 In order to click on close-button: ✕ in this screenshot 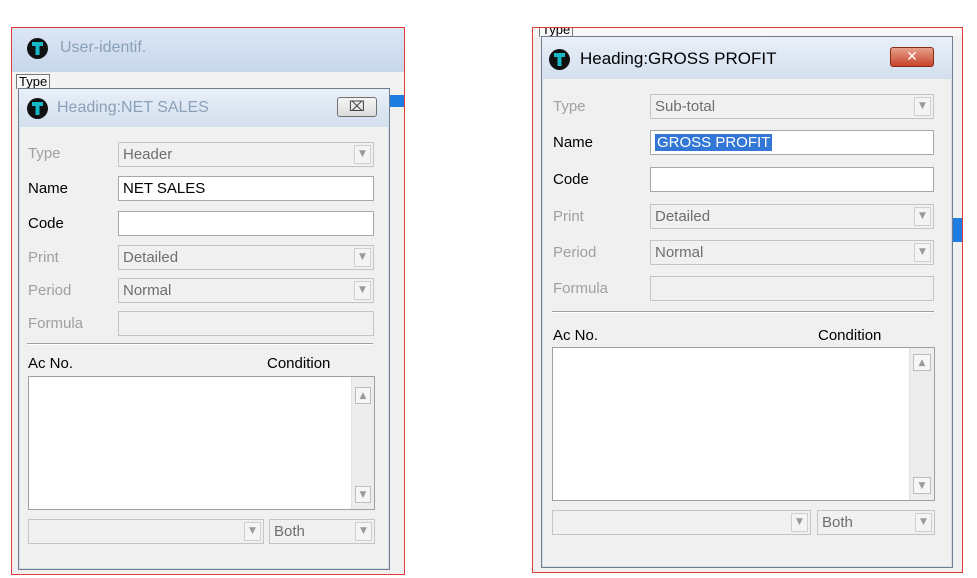, I will do `click(912, 57)`.